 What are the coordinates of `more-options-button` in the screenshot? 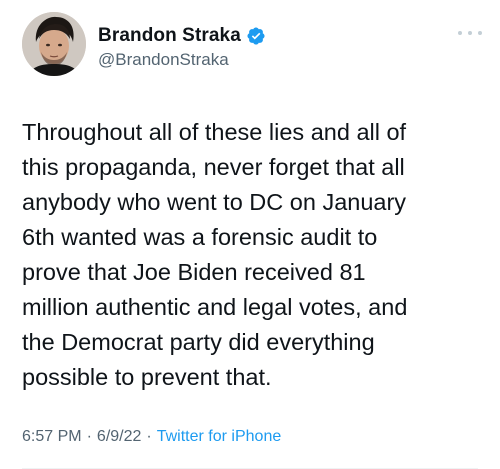 It's located at (470, 33).